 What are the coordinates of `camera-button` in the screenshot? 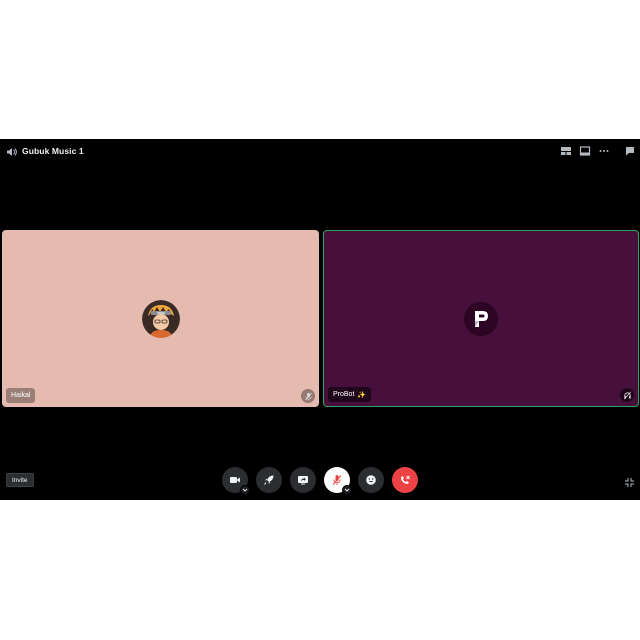 It's located at (236, 481).